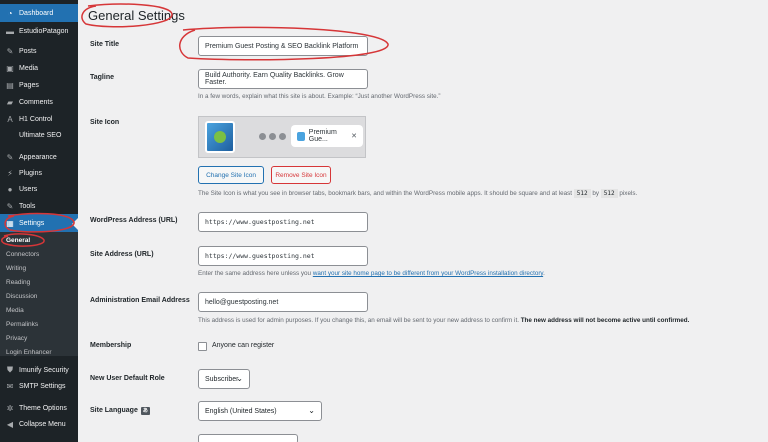 The width and height of the screenshot is (768, 442). I want to click on submenu-privacy: Privacy, so click(16, 338).